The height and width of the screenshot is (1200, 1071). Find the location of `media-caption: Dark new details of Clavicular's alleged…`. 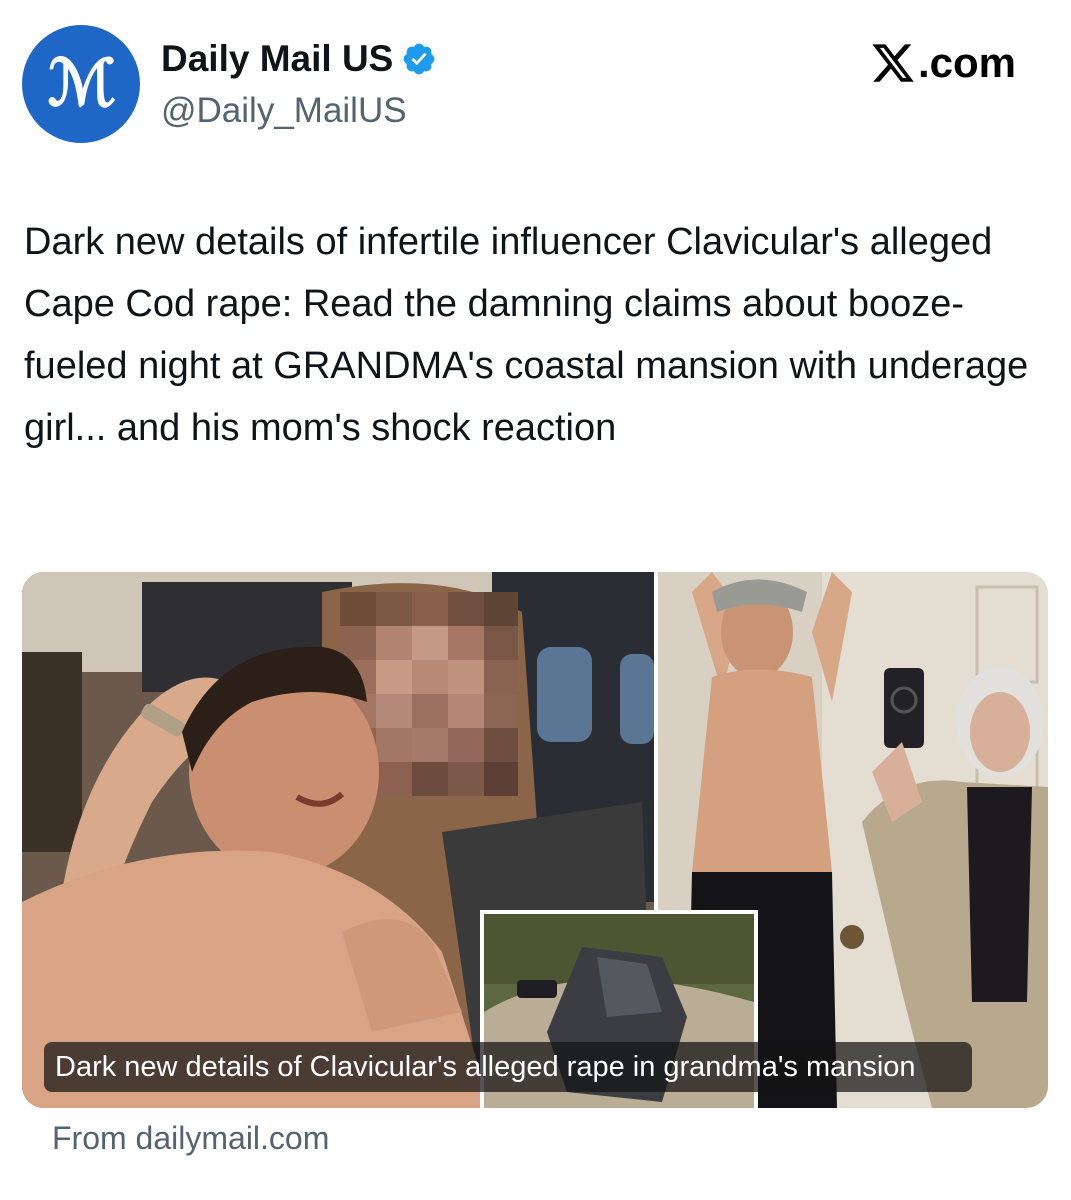

media-caption: Dark new details of Clavicular's alleged… is located at coordinates (485, 1066).